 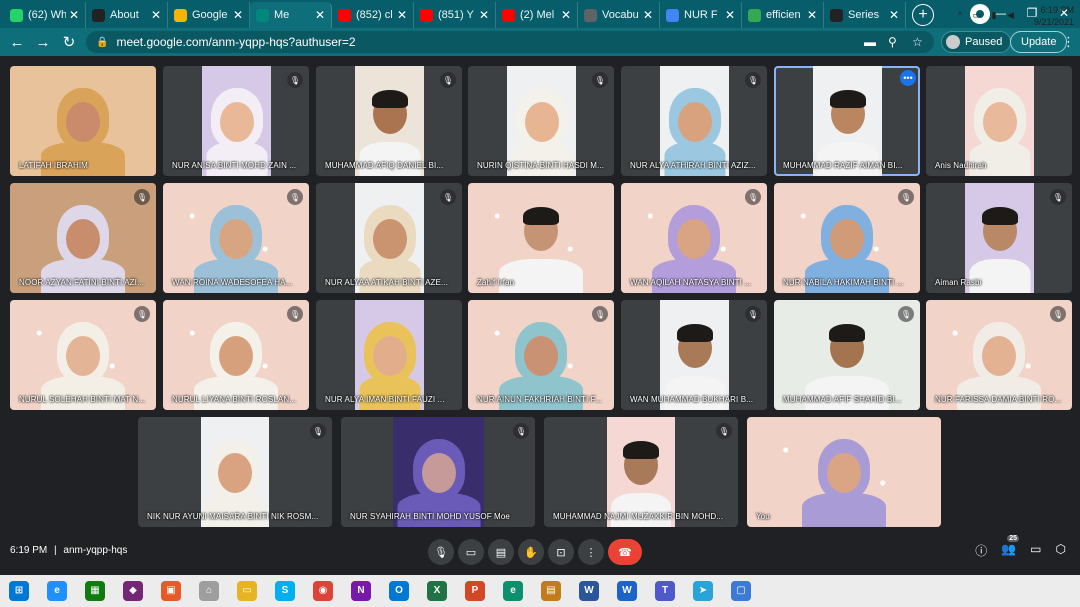 What do you see at coordinates (619, 15) in the screenshot?
I see `browser-tab: Vocabu ✕` at bounding box center [619, 15].